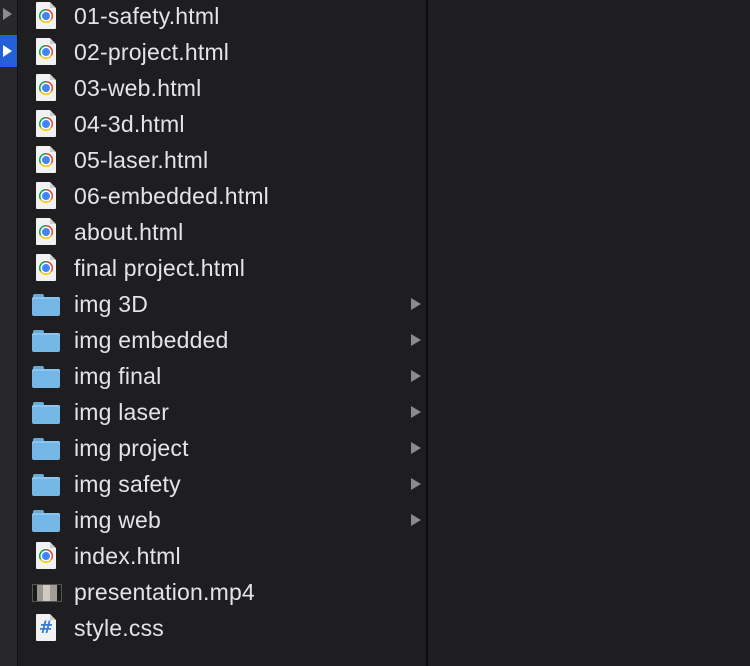  I want to click on file-row: 04-3d.html, so click(222, 124).